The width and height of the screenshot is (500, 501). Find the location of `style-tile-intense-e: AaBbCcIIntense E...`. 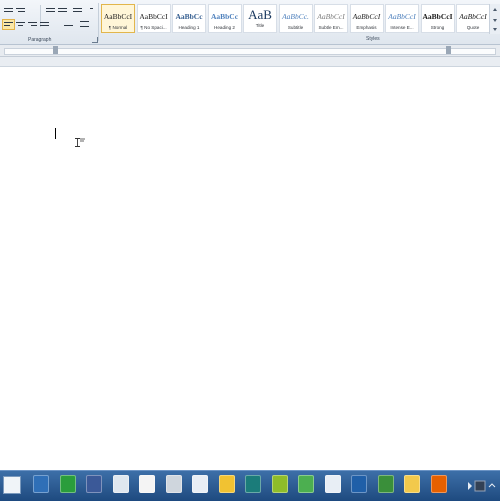

style-tile-intense-e: AaBbCcIIntense E... is located at coordinates (402, 18).